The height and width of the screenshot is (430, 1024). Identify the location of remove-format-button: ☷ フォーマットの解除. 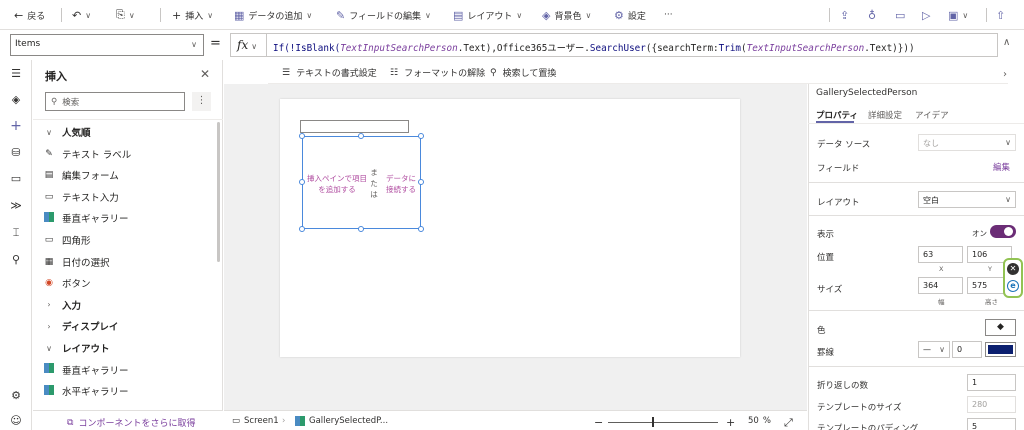
(437, 73).